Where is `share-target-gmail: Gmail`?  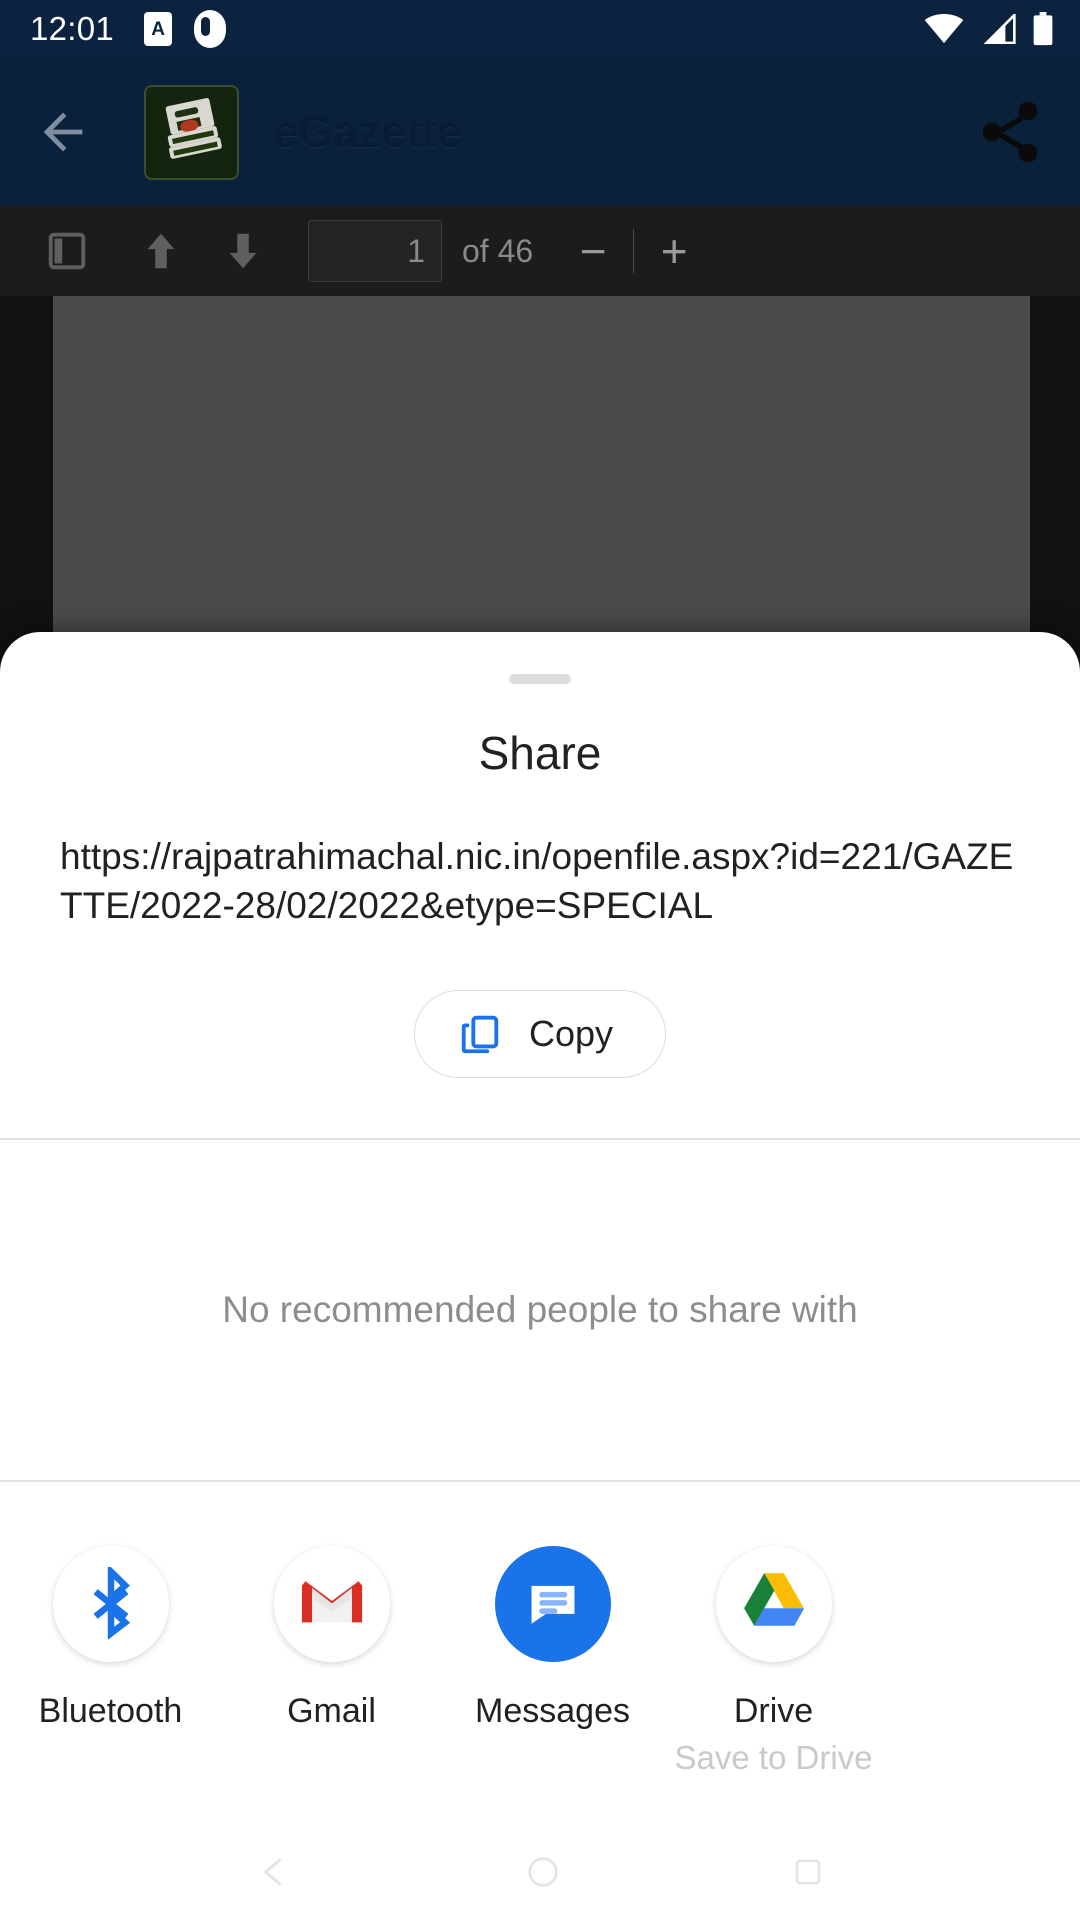 share-target-gmail: Gmail is located at coordinates (331, 1661).